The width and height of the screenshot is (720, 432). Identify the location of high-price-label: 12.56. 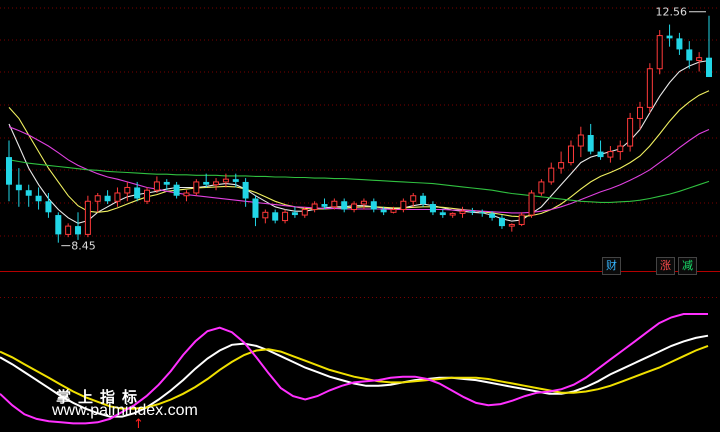
(672, 12).